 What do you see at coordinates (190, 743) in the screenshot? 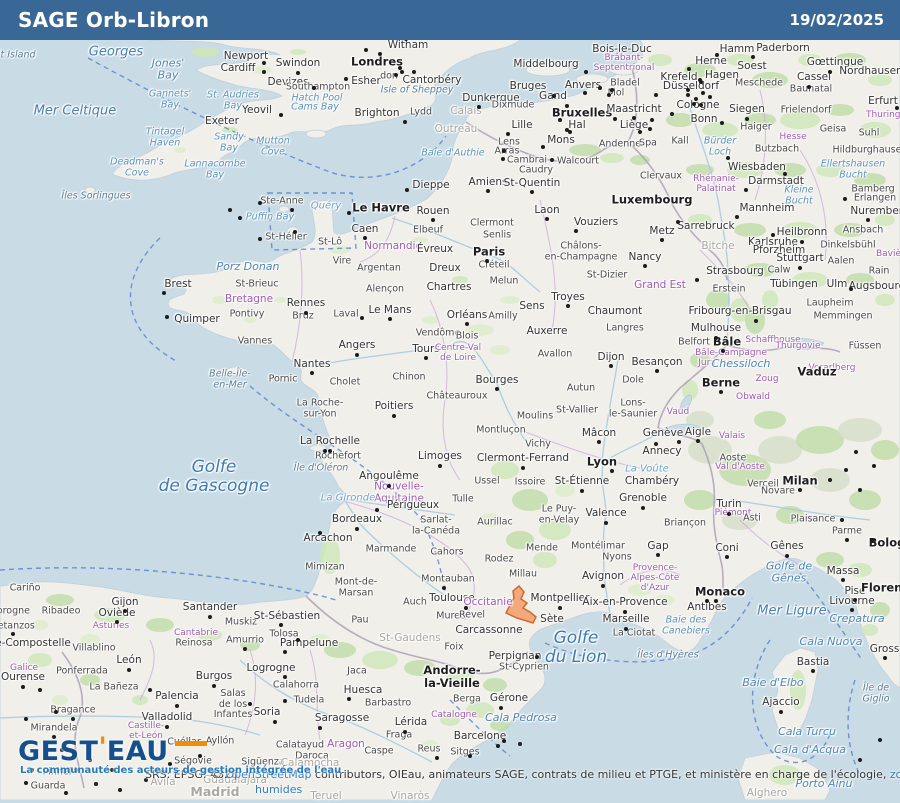
I see `logo-orange-bar` at bounding box center [190, 743].